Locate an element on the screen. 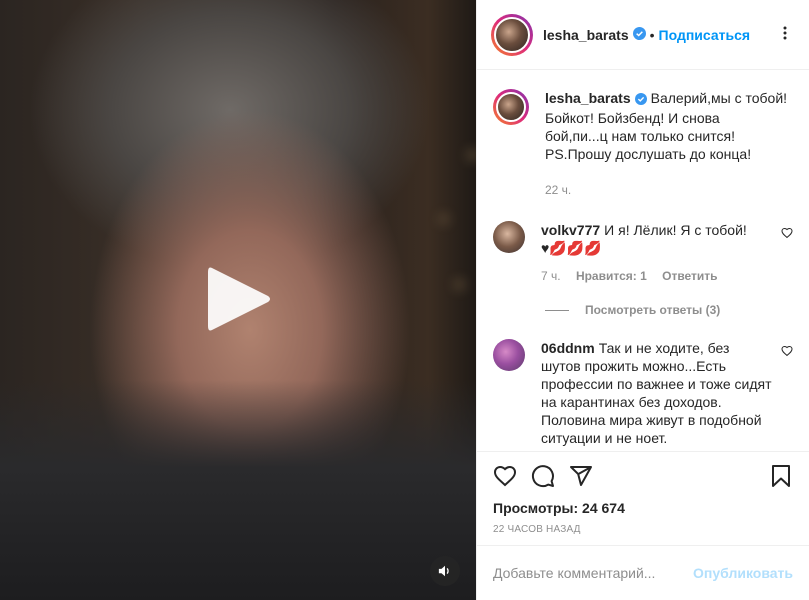 The height and width of the screenshot is (600, 809). view-replies-label: Посмотреть ответы (3) is located at coordinates (653, 310).